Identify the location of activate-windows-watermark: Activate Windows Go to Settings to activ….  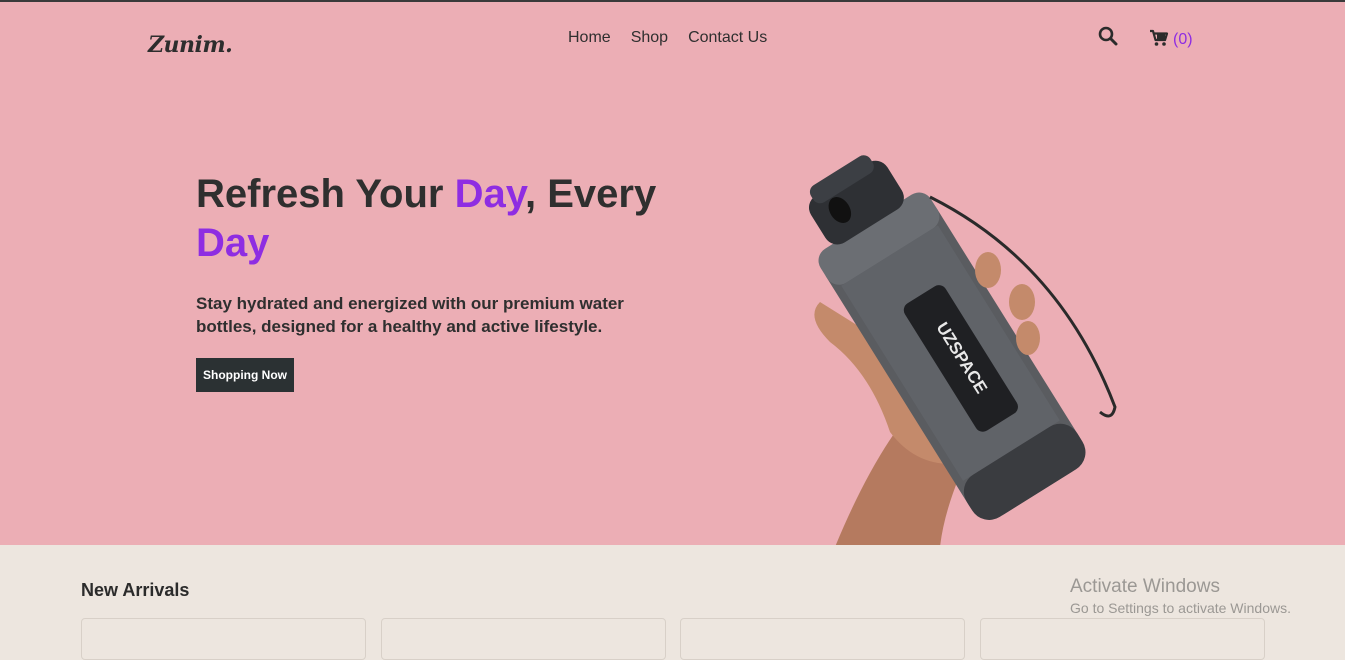
(1180, 596).